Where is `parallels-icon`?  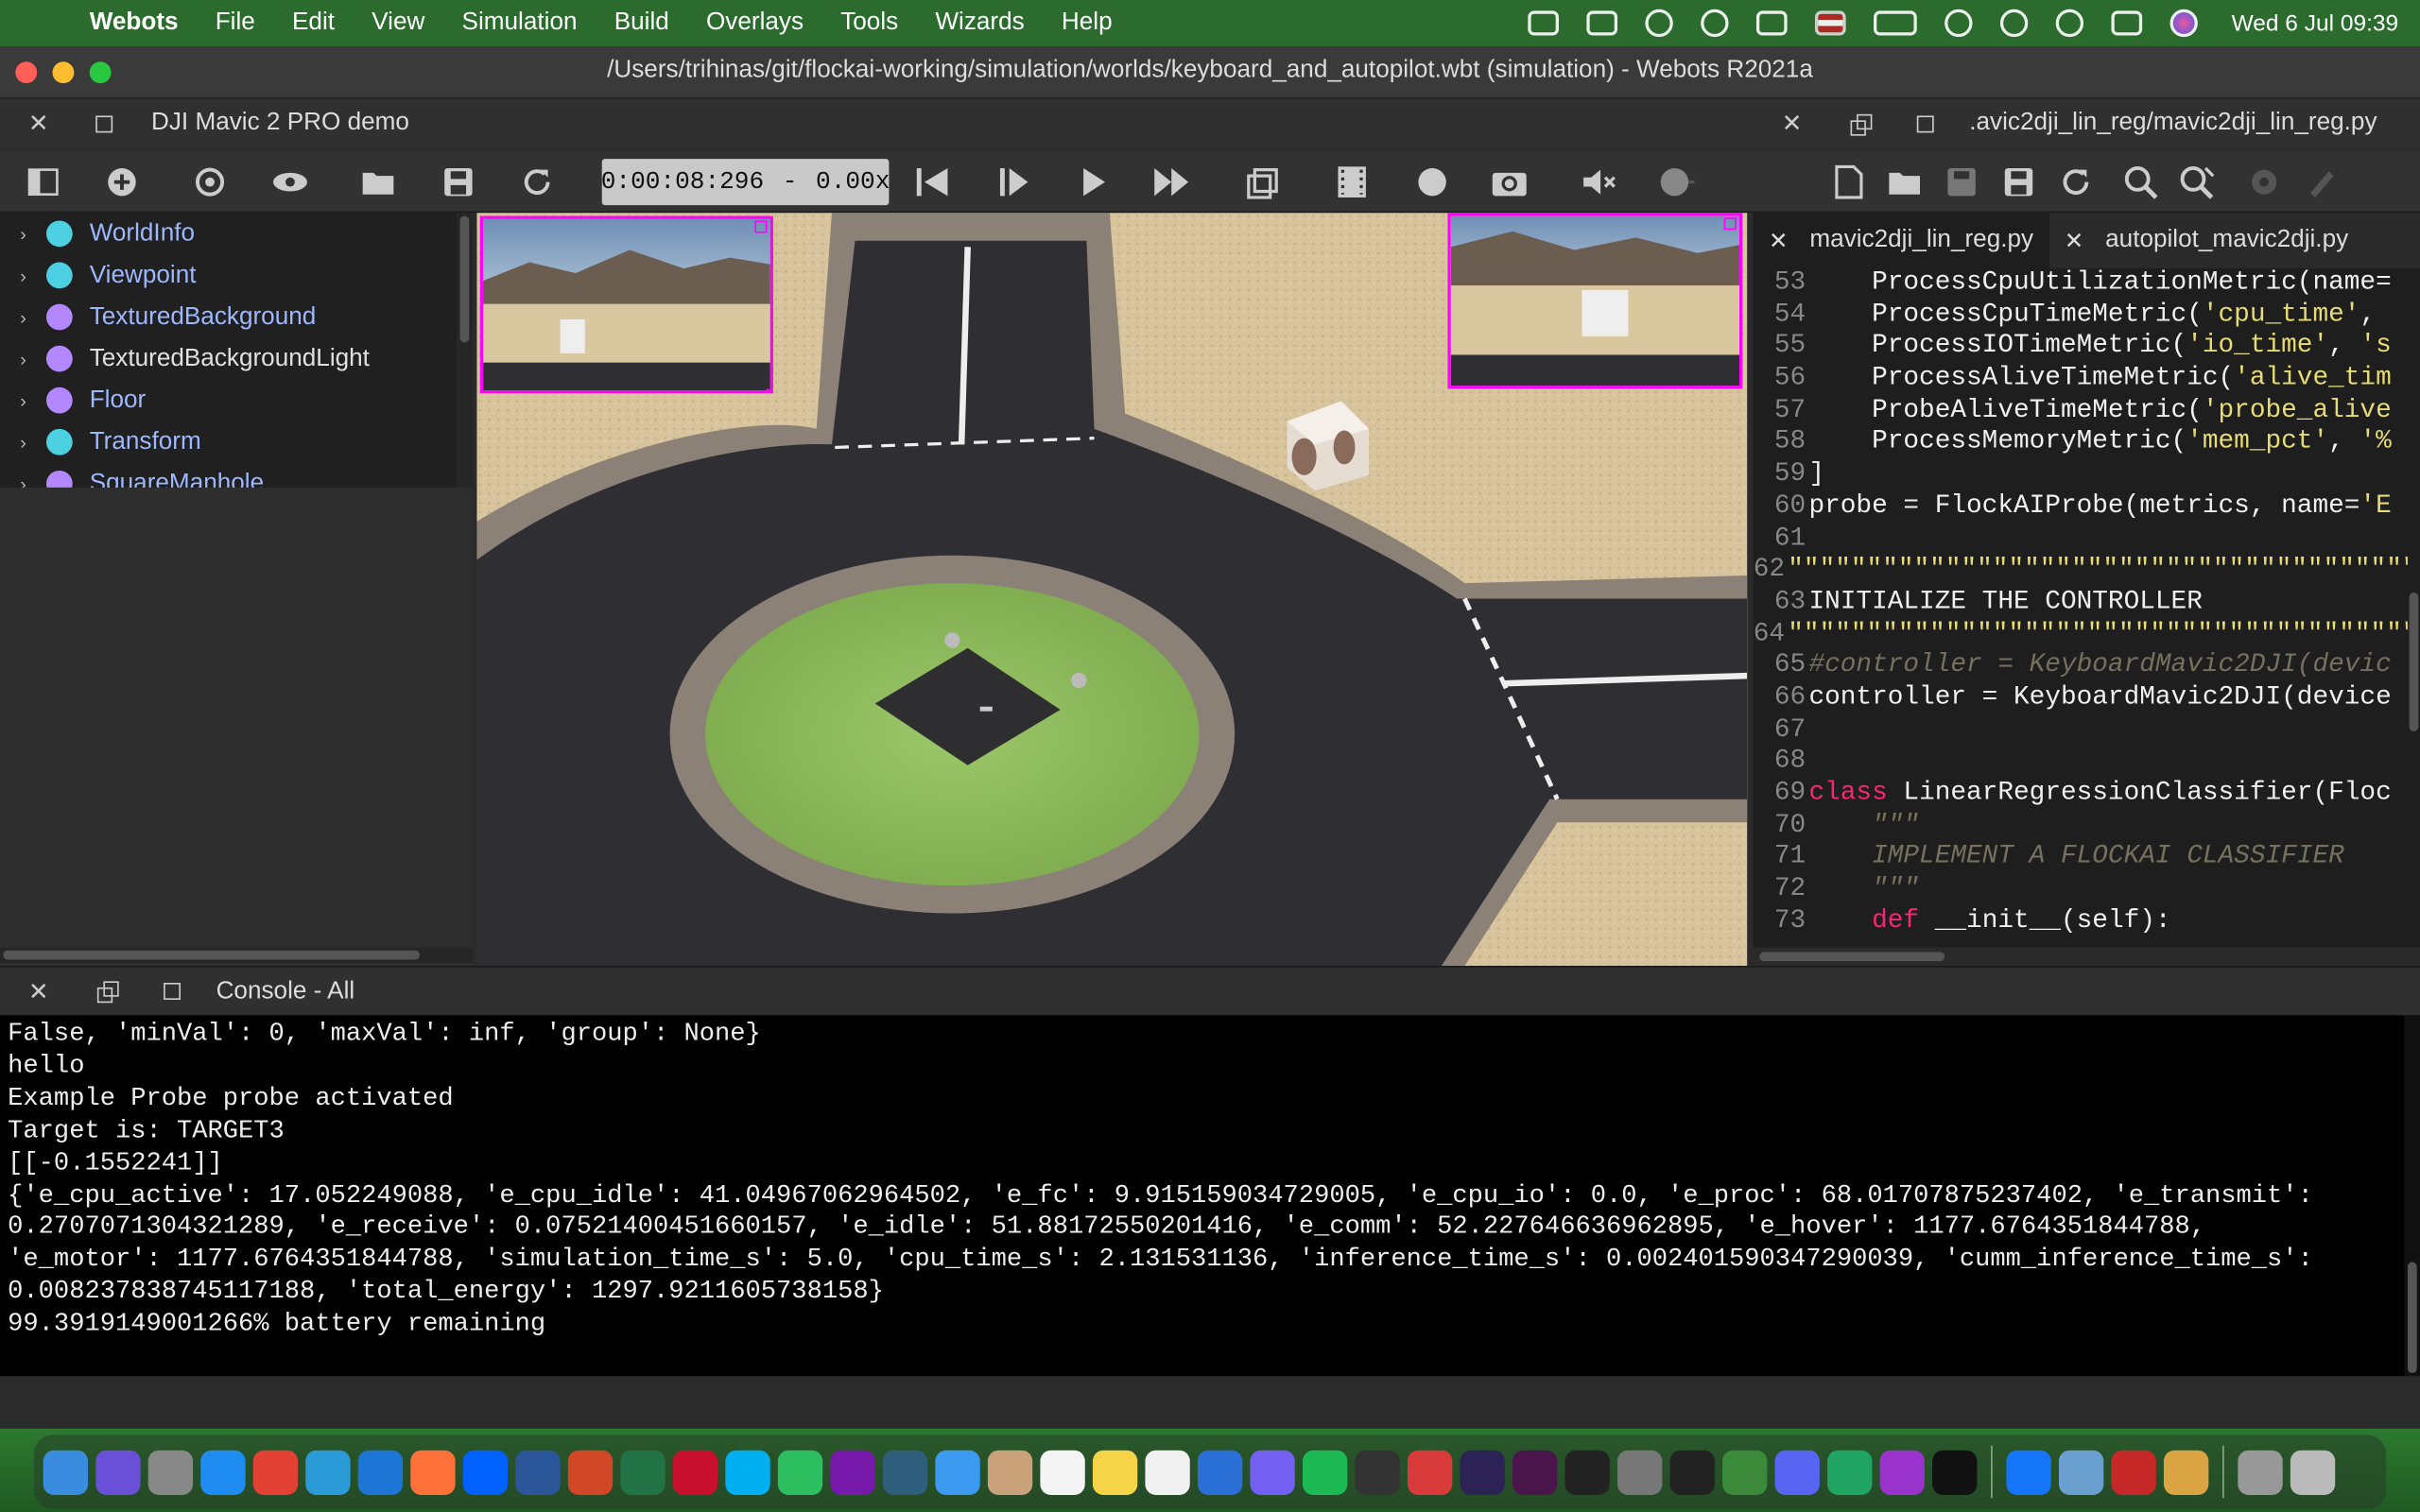 parallels-icon is located at coordinates (1430, 1472).